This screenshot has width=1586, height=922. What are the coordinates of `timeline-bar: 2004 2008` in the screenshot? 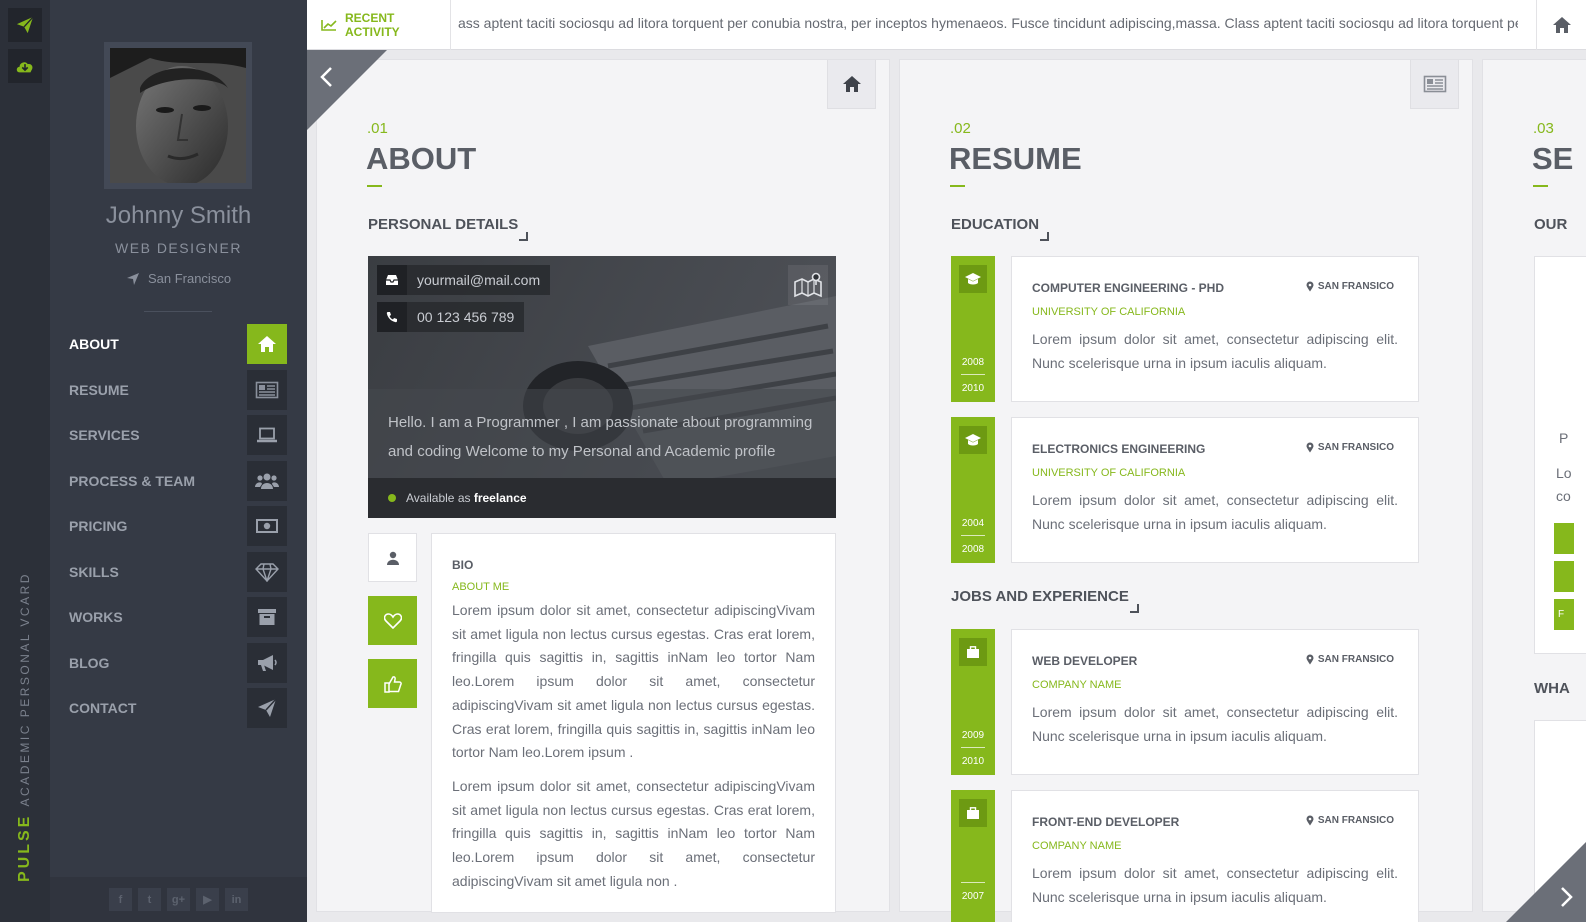 It's located at (973, 490).